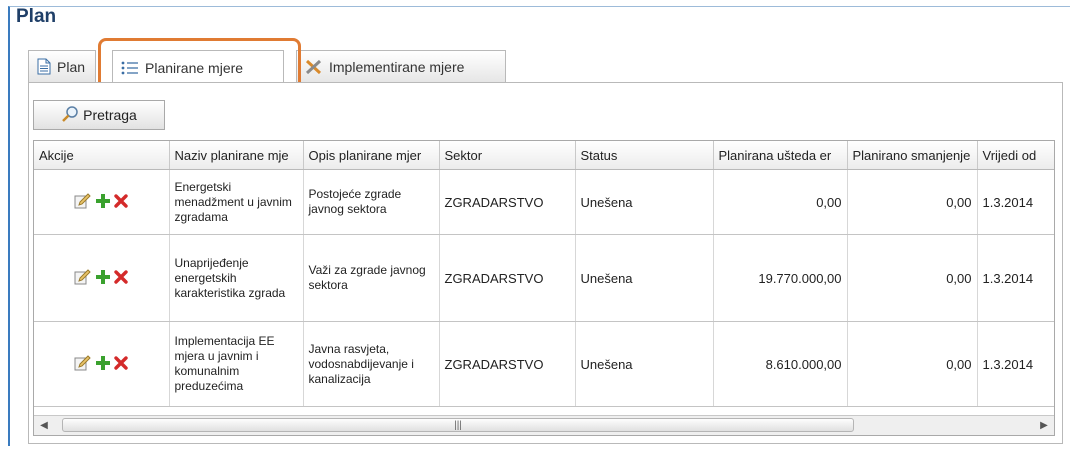  I want to click on usteda-cell: 8.610.000,00, so click(780, 364).